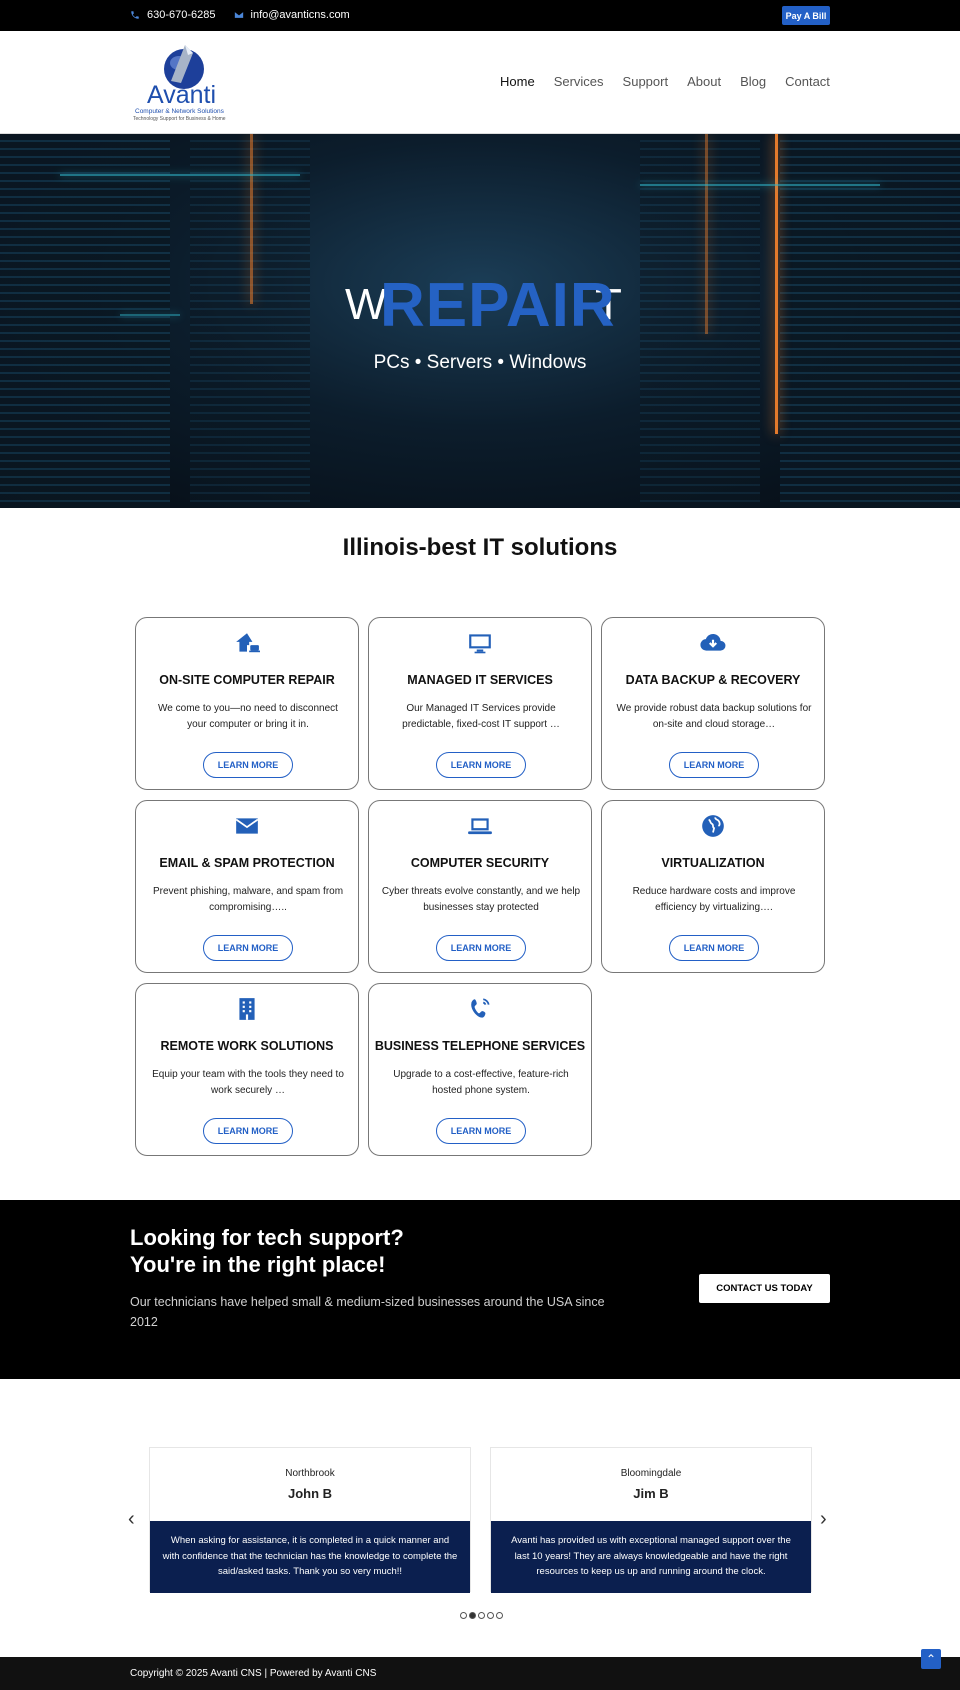  I want to click on contact-us-button: CONTACT US TODAY, so click(764, 1288).